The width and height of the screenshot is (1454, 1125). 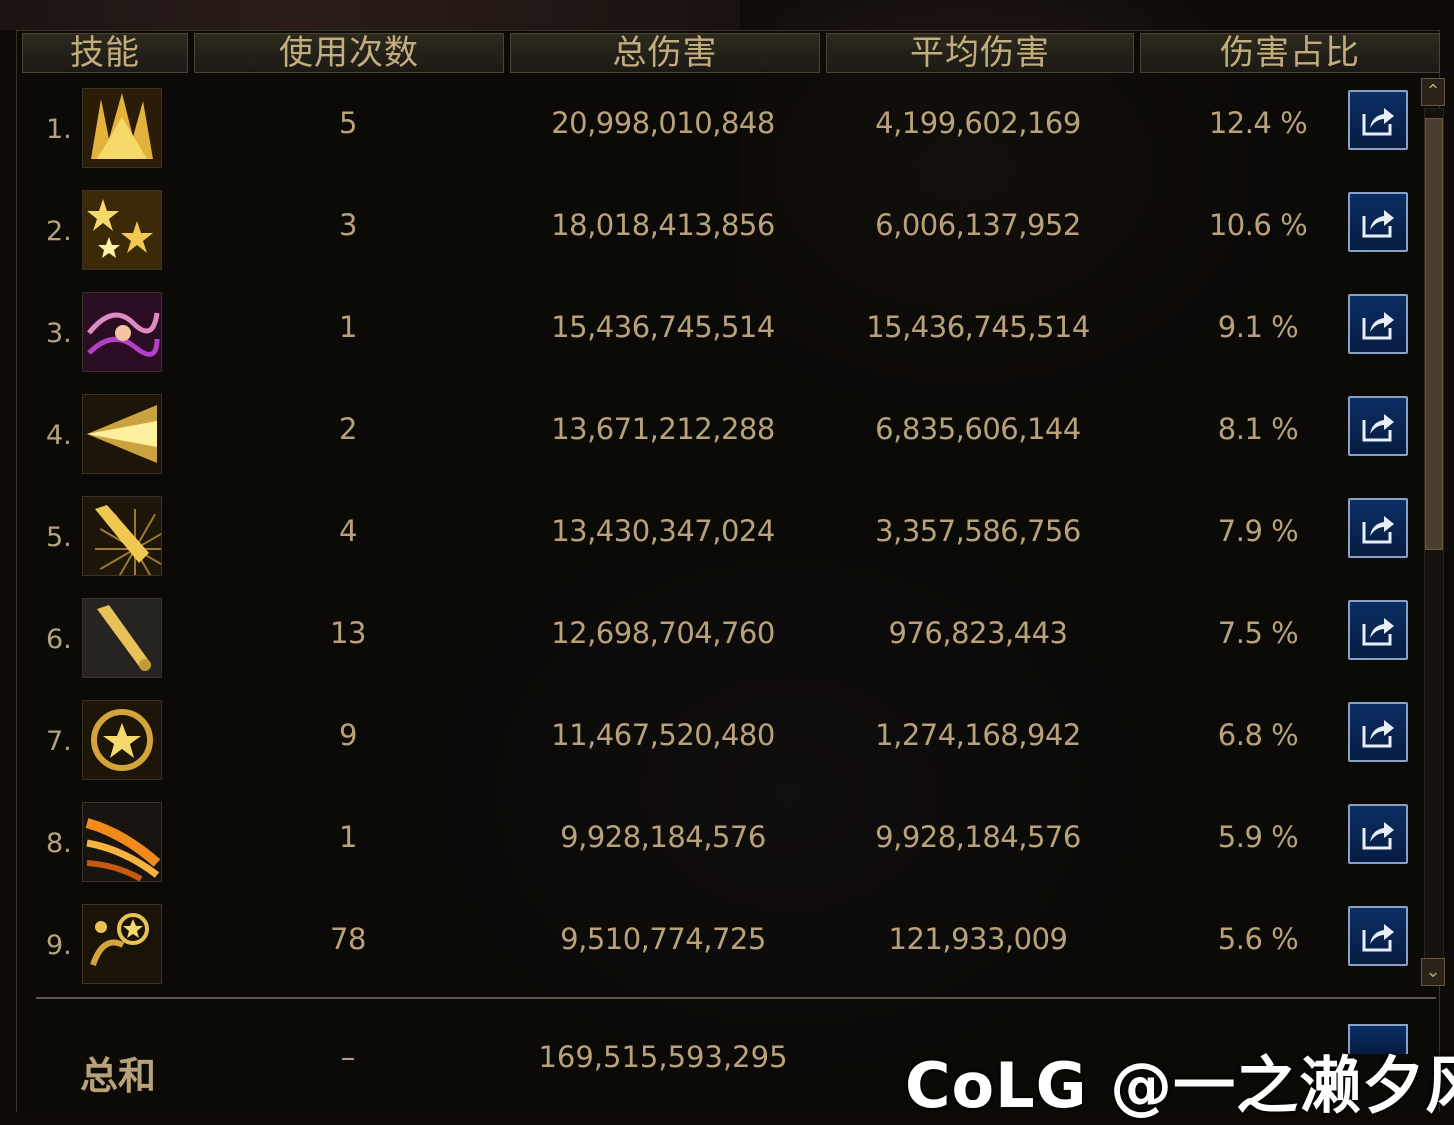 What do you see at coordinates (122, 536) in the screenshot?
I see `bat-swing-skill-icon` at bounding box center [122, 536].